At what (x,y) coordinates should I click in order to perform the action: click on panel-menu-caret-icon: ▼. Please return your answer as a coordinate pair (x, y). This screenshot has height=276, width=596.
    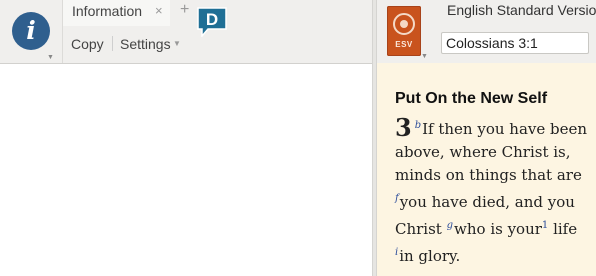
    Looking at the image, I should click on (50, 57).